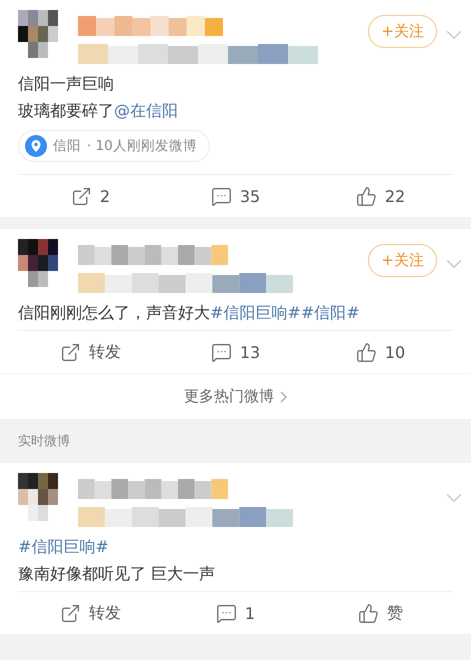  I want to click on repost-button: 2, so click(90, 196).